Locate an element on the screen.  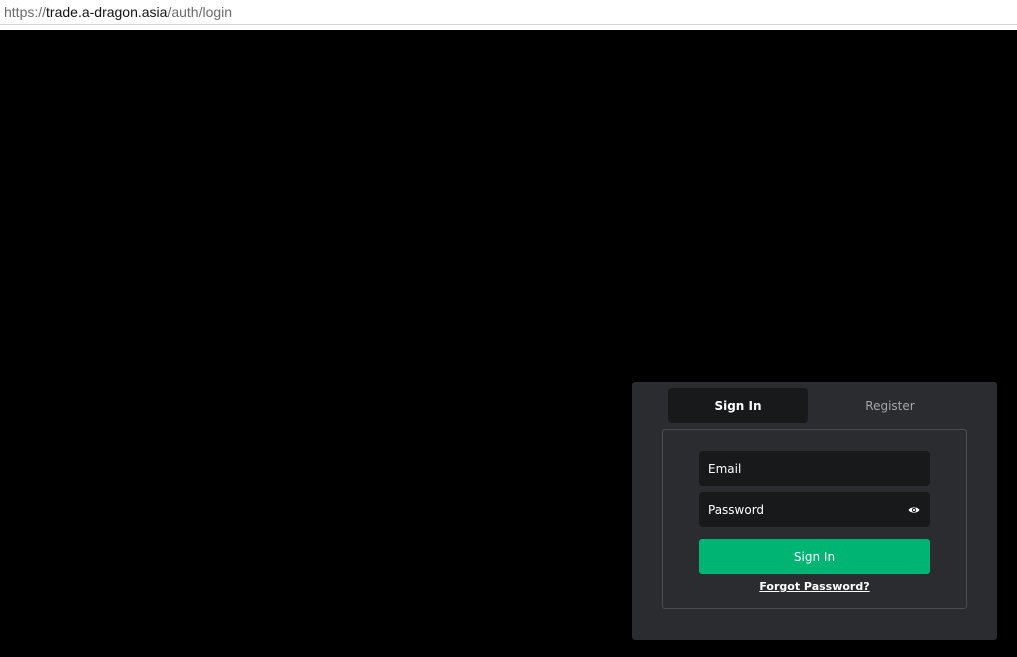
eye-icon is located at coordinates (914, 510).